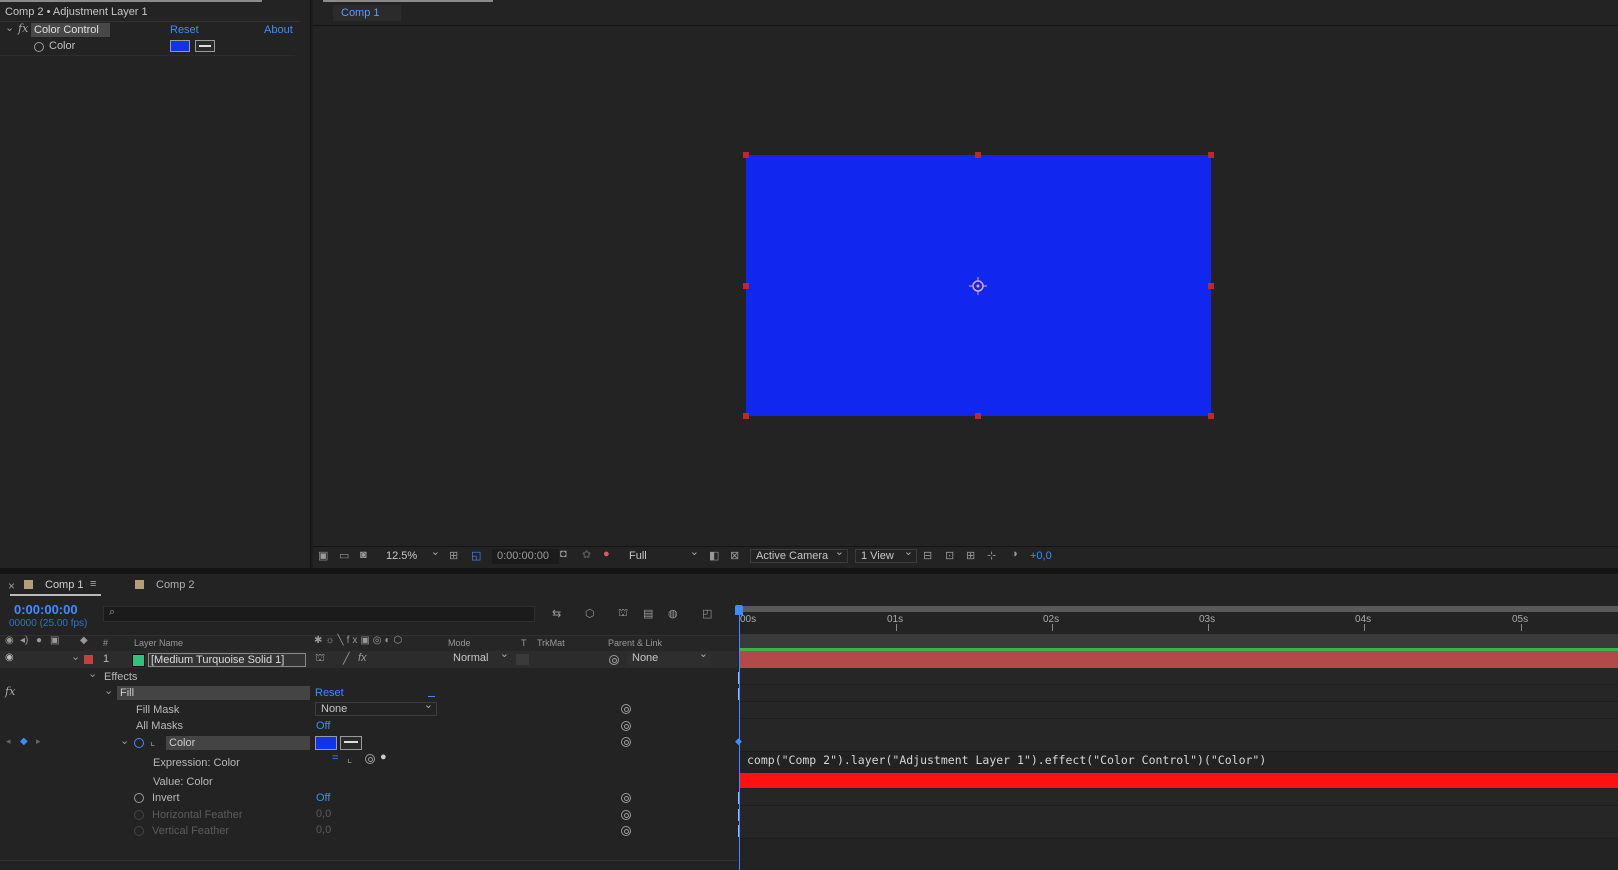  I want to click on roi-icon: ◧, so click(714, 555).